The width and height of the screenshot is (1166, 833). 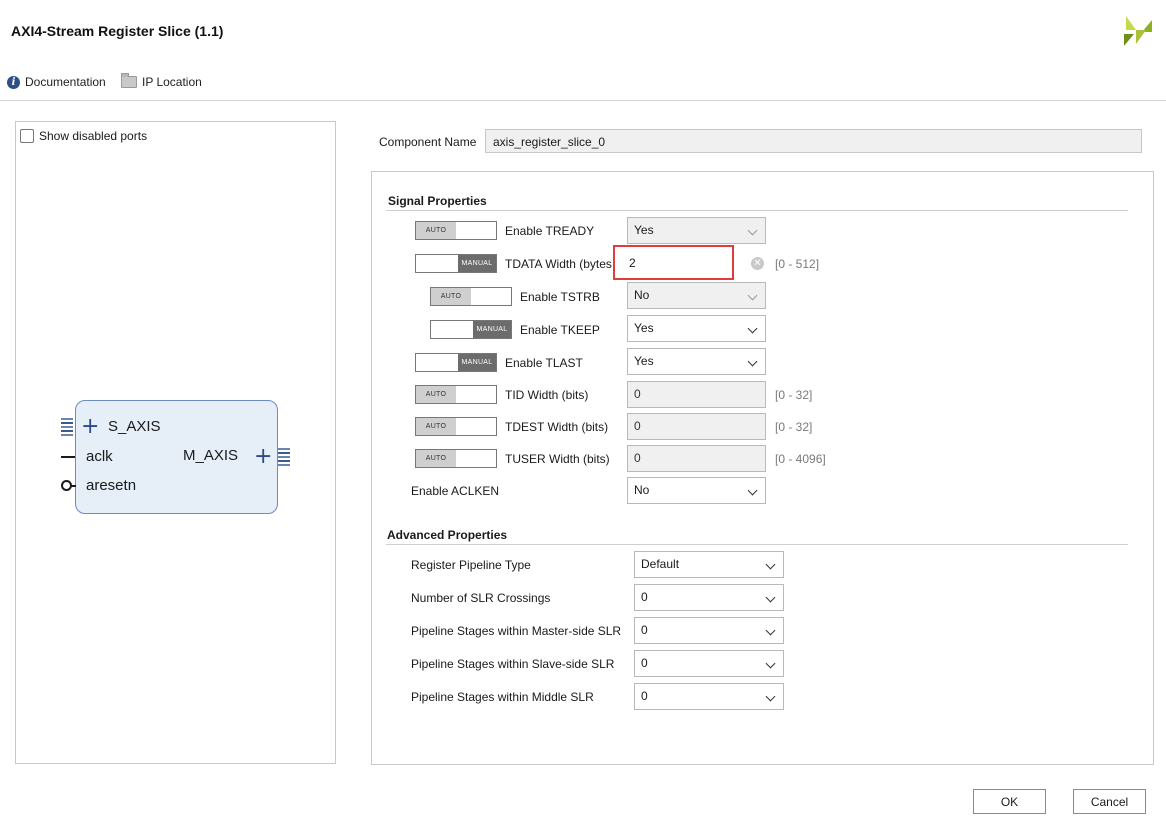 I want to click on clear-icon: ✕, so click(x=757, y=263).